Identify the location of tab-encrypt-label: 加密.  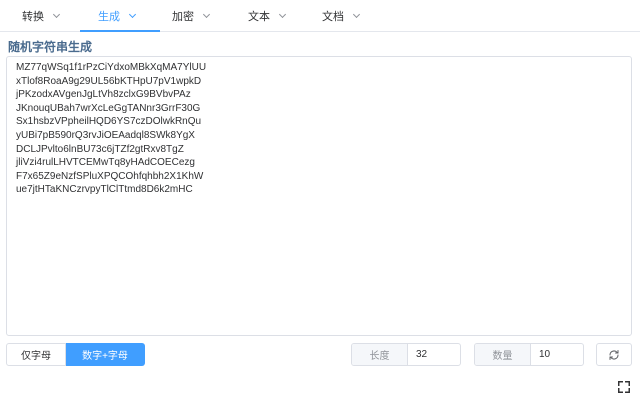
(183, 17).